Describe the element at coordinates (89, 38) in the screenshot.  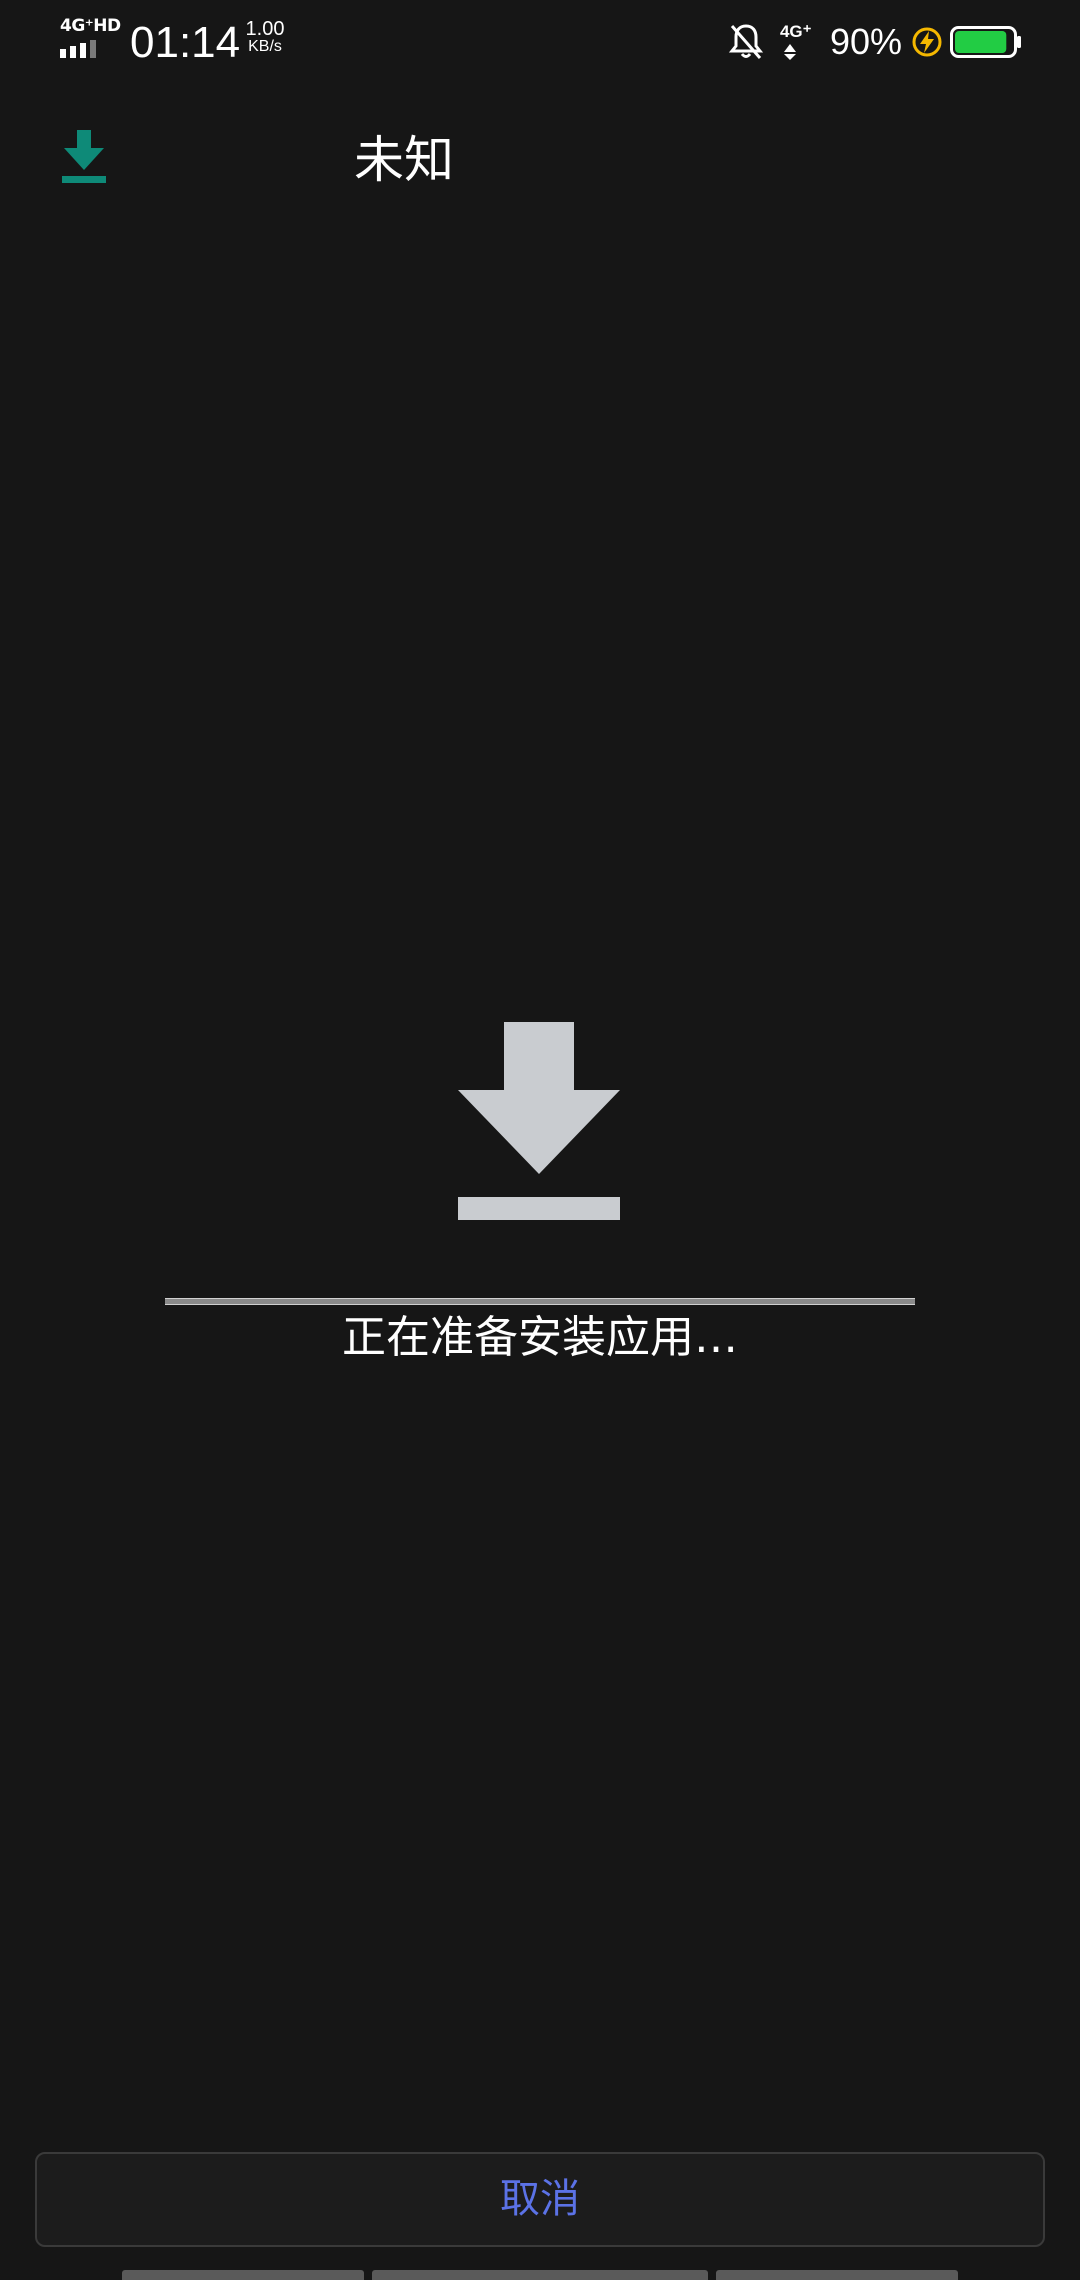
I see `network-indicator: 4G⁺HD` at that location.